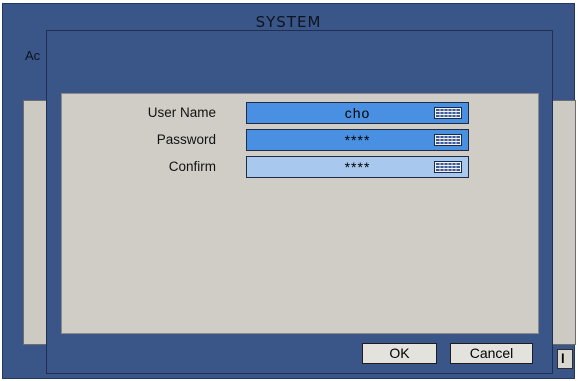 This screenshot has height=381, width=578. Describe the element at coordinates (192, 166) in the screenshot. I see `confirm-label: Confirm` at that location.